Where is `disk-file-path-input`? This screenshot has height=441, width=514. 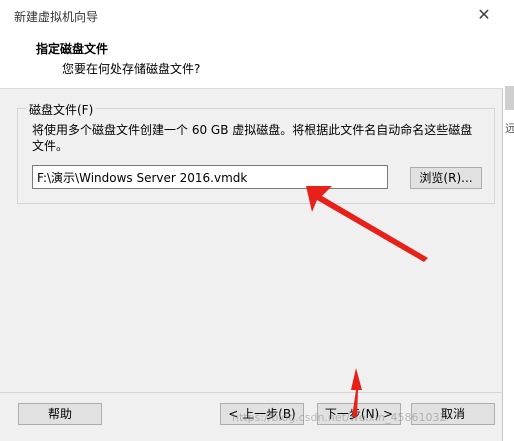
disk-file-path-input is located at coordinates (210, 177).